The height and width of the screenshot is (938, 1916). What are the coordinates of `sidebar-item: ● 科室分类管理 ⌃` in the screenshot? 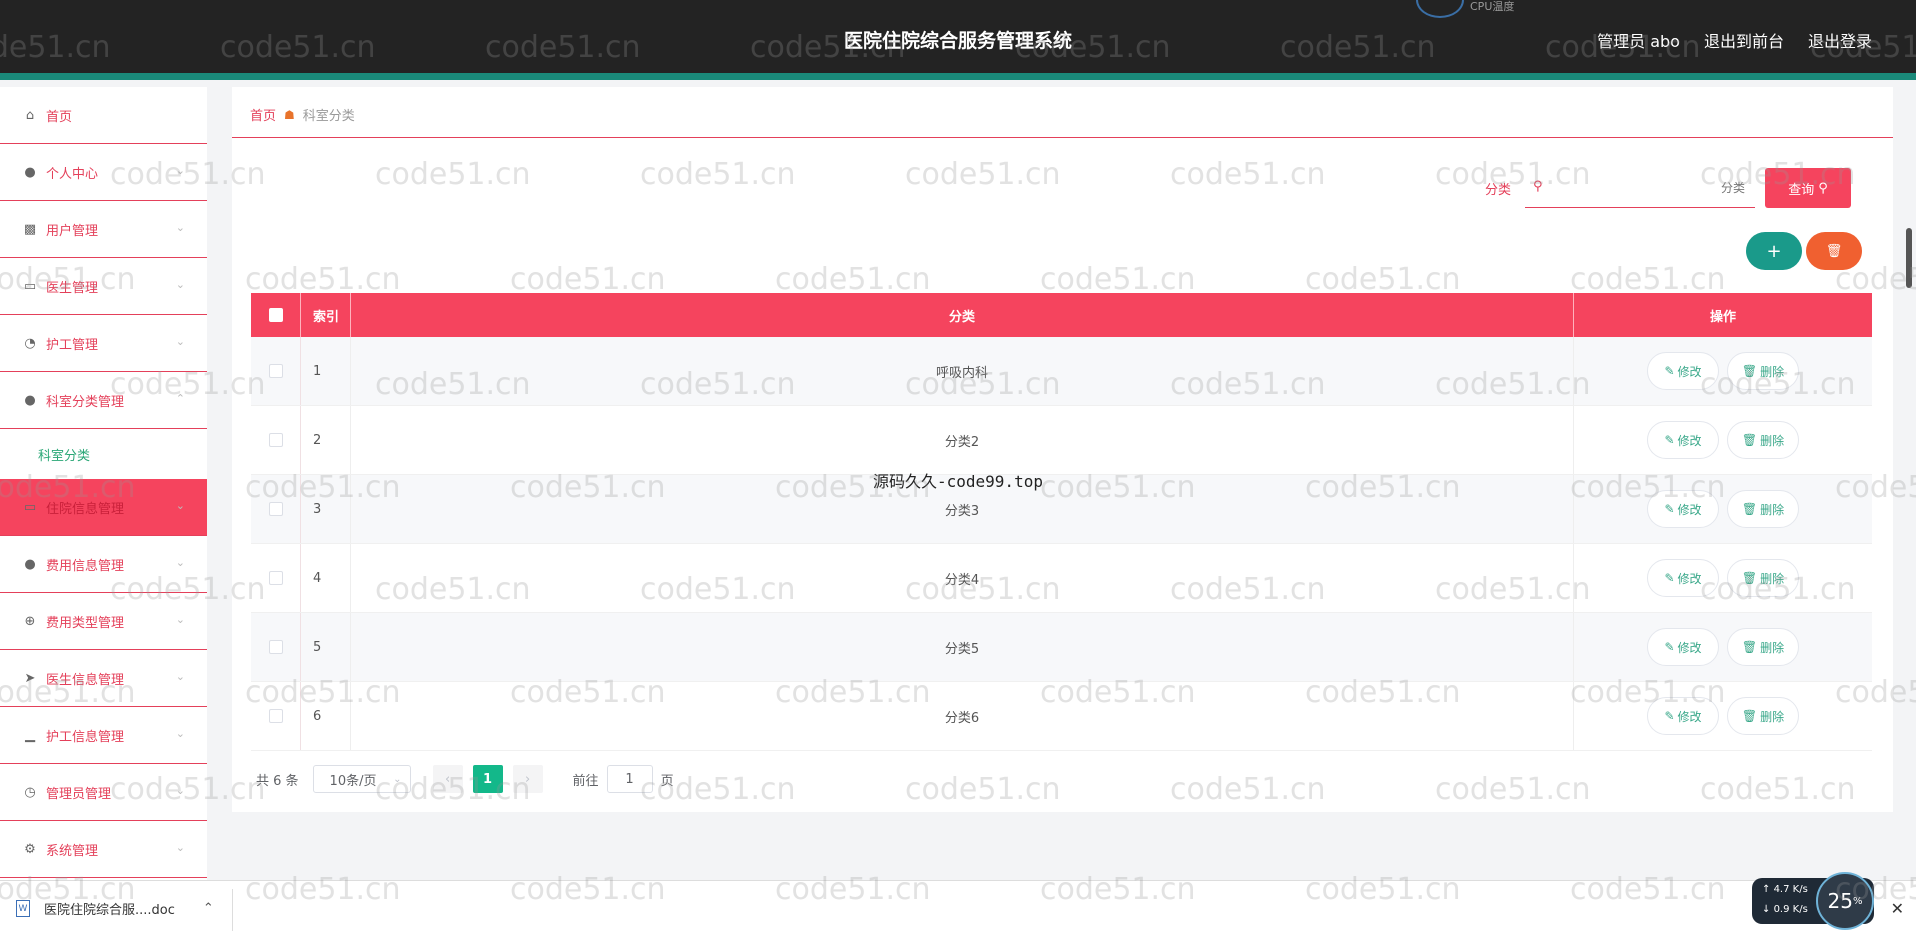 It's located at (103, 400).